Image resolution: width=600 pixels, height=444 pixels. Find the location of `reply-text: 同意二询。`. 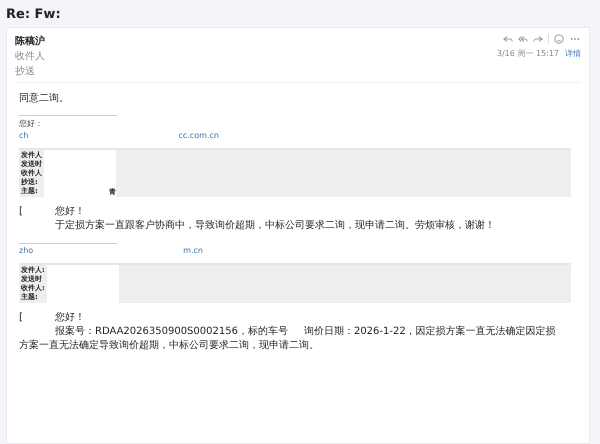

reply-text: 同意二询。 is located at coordinates (44, 98).